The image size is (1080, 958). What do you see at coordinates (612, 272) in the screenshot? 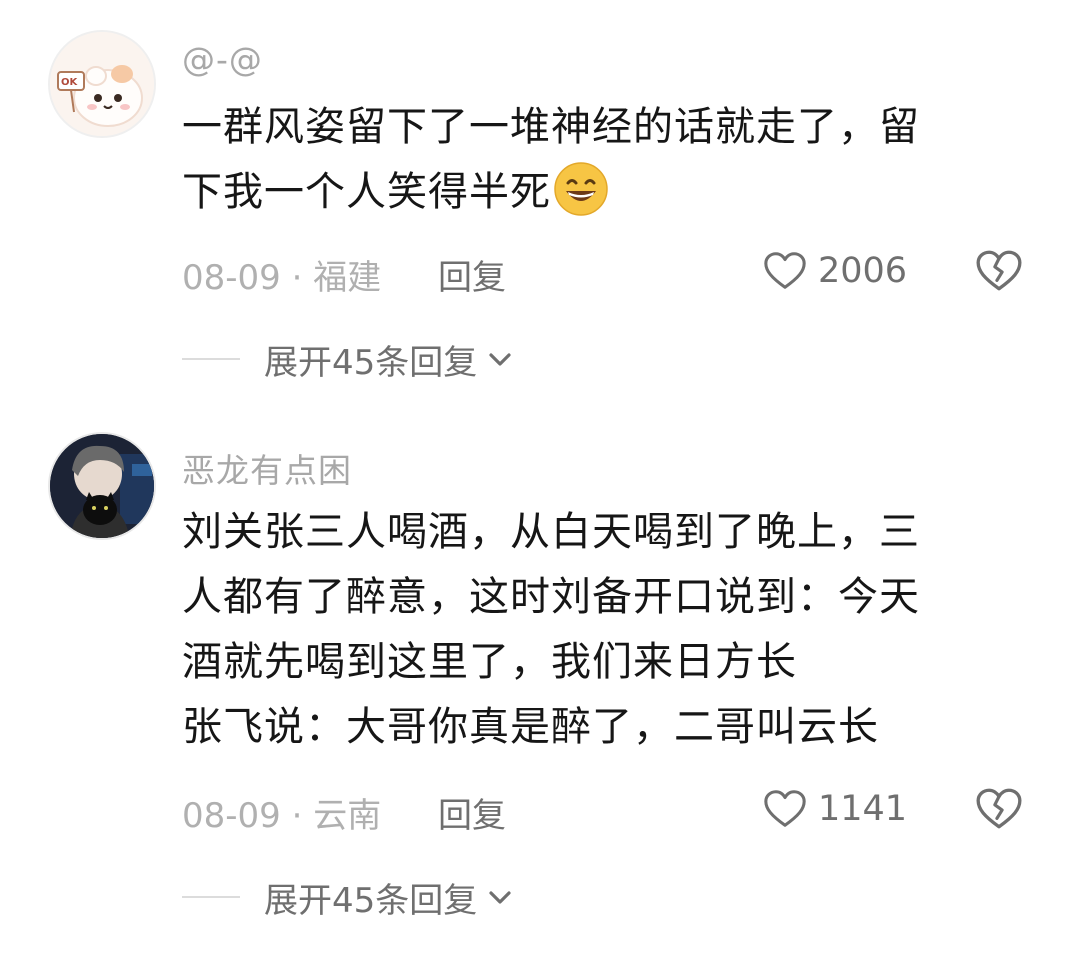
I see `comment-meta: 08-09 · 福建 回复 2006` at bounding box center [612, 272].